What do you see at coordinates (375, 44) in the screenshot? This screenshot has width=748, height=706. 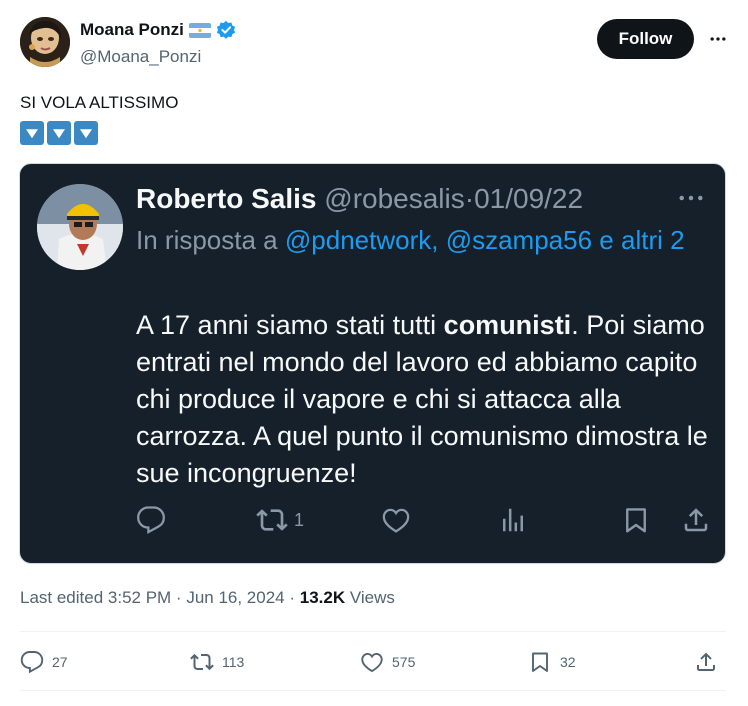 I see `tweet-header: Moana Ponzi @Moana_Ponzi Follow` at bounding box center [375, 44].